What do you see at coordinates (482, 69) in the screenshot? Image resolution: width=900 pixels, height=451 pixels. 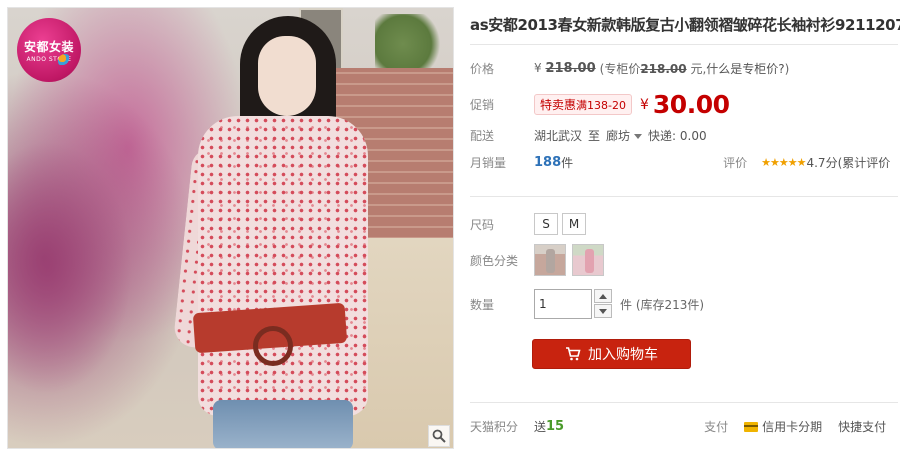 I see `price-label: 价格` at bounding box center [482, 69].